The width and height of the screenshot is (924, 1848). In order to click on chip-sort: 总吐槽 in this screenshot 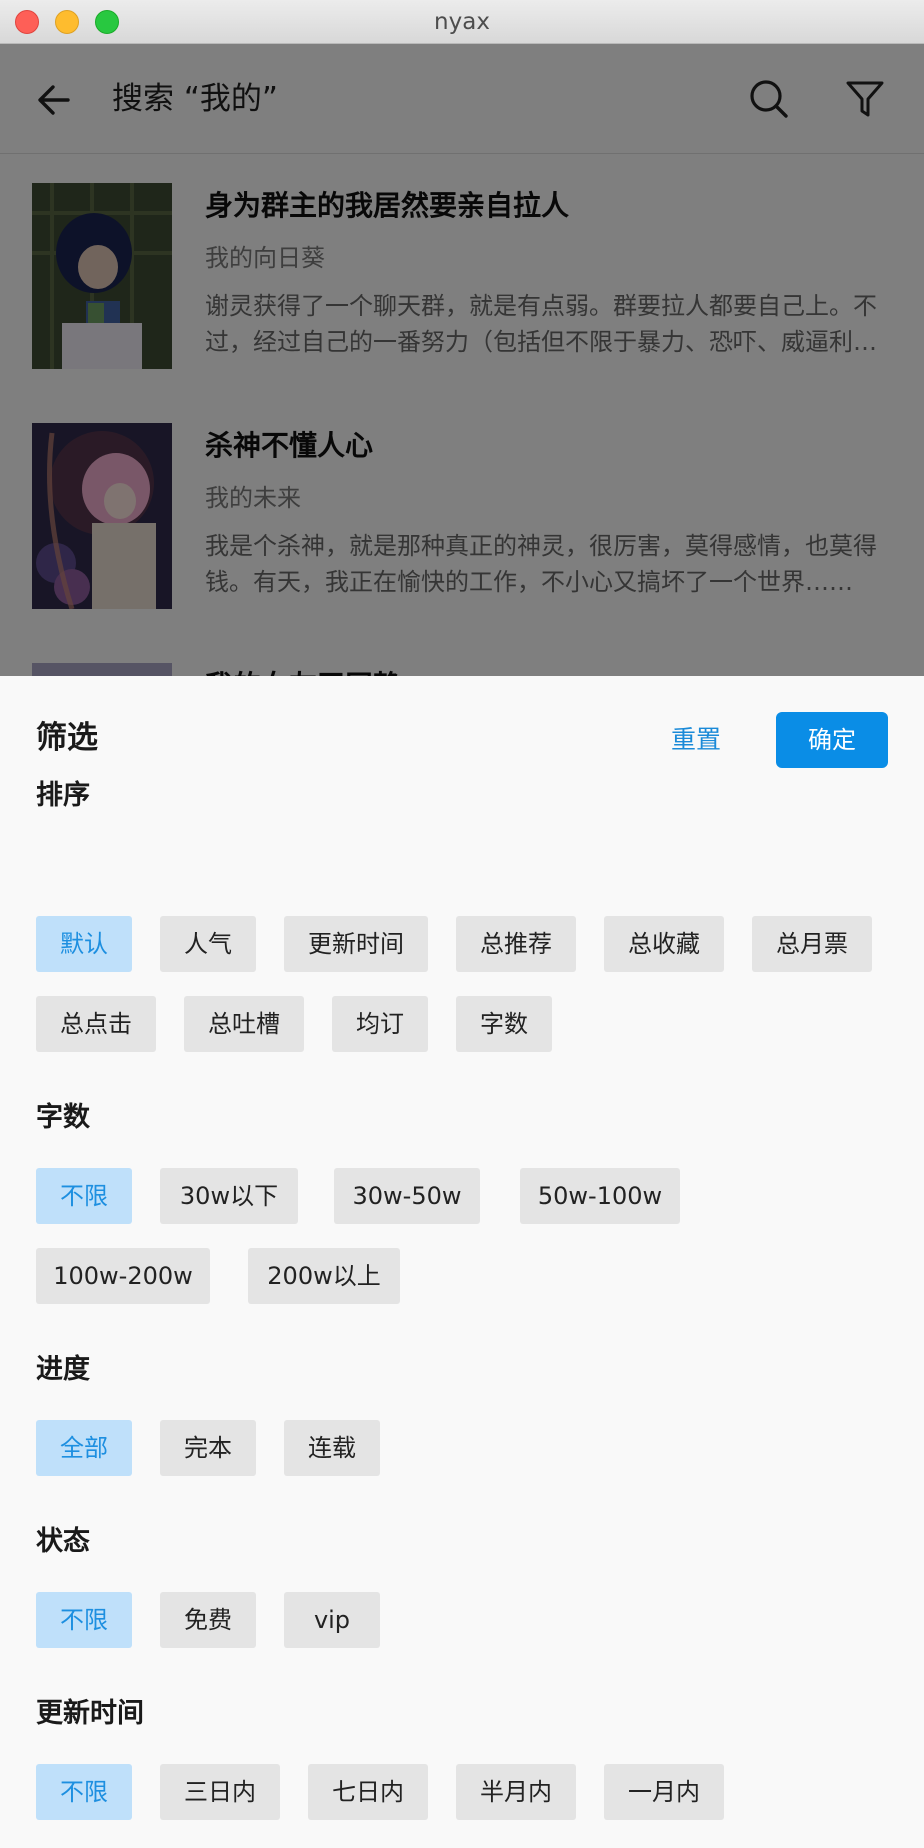, I will do `click(244, 1024)`.